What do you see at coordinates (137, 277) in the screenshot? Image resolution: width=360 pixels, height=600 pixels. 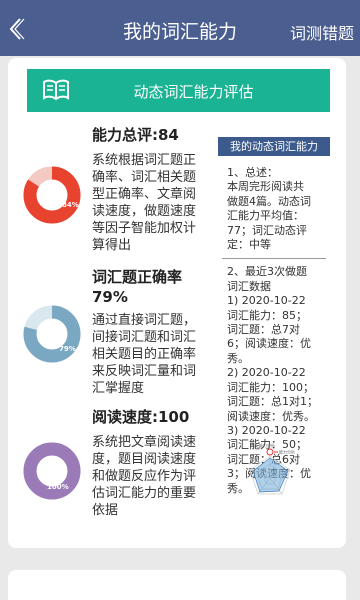 I see `accuracy-title-line1: 词汇题正确率` at bounding box center [137, 277].